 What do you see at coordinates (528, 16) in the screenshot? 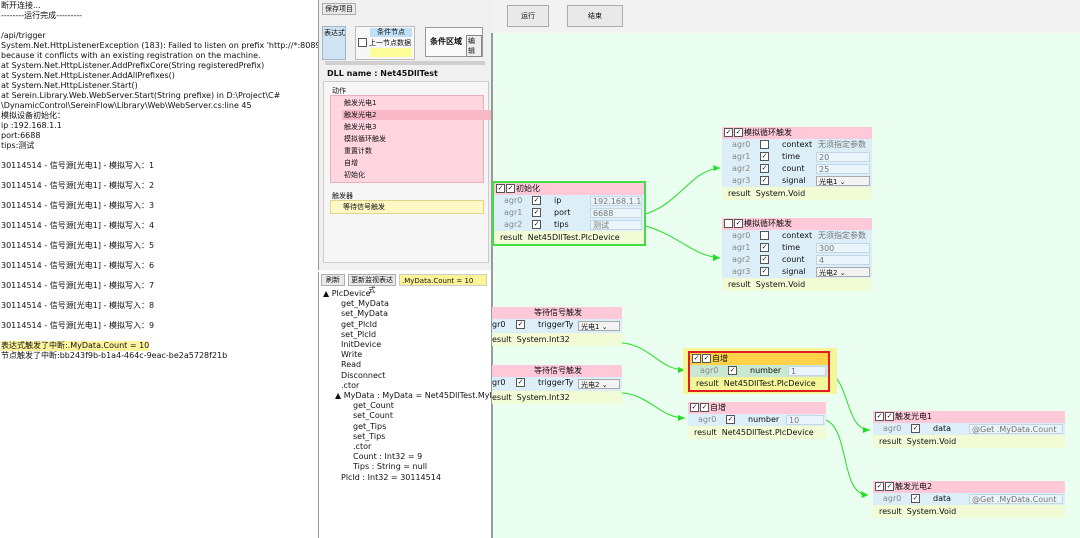
I see `run-button: 运行` at bounding box center [528, 16].